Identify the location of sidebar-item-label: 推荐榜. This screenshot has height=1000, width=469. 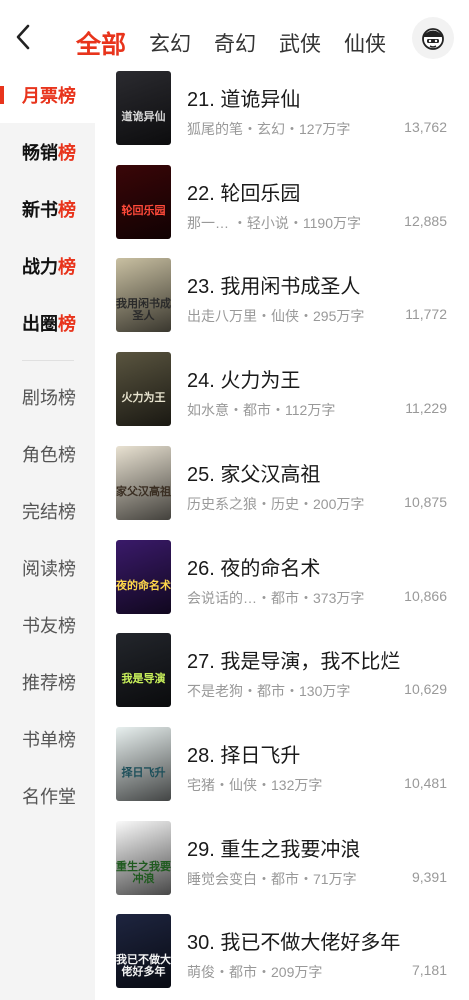
(49, 682).